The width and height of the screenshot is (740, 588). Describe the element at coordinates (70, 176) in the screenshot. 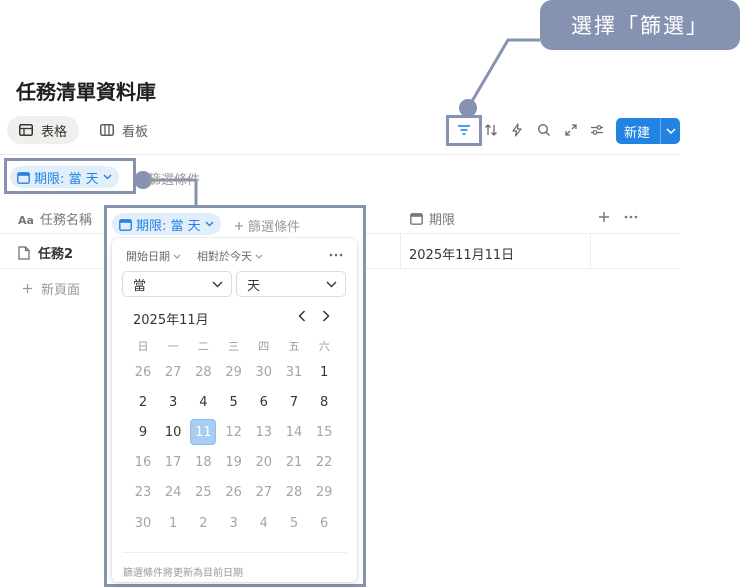

I see `filter-chip-highlight` at that location.